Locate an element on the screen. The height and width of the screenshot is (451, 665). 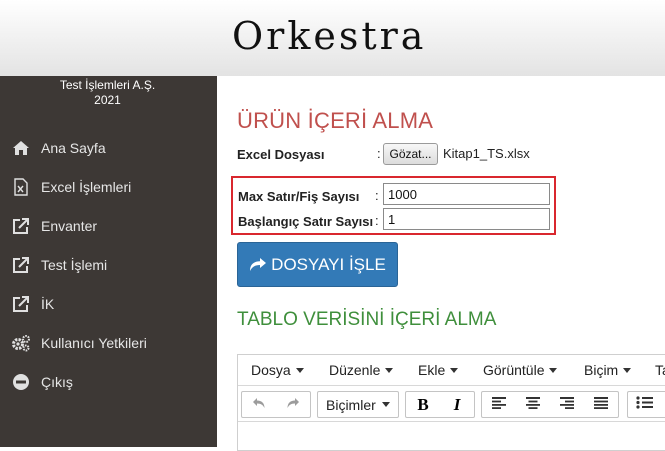
align-right-icon is located at coordinates (567, 405).